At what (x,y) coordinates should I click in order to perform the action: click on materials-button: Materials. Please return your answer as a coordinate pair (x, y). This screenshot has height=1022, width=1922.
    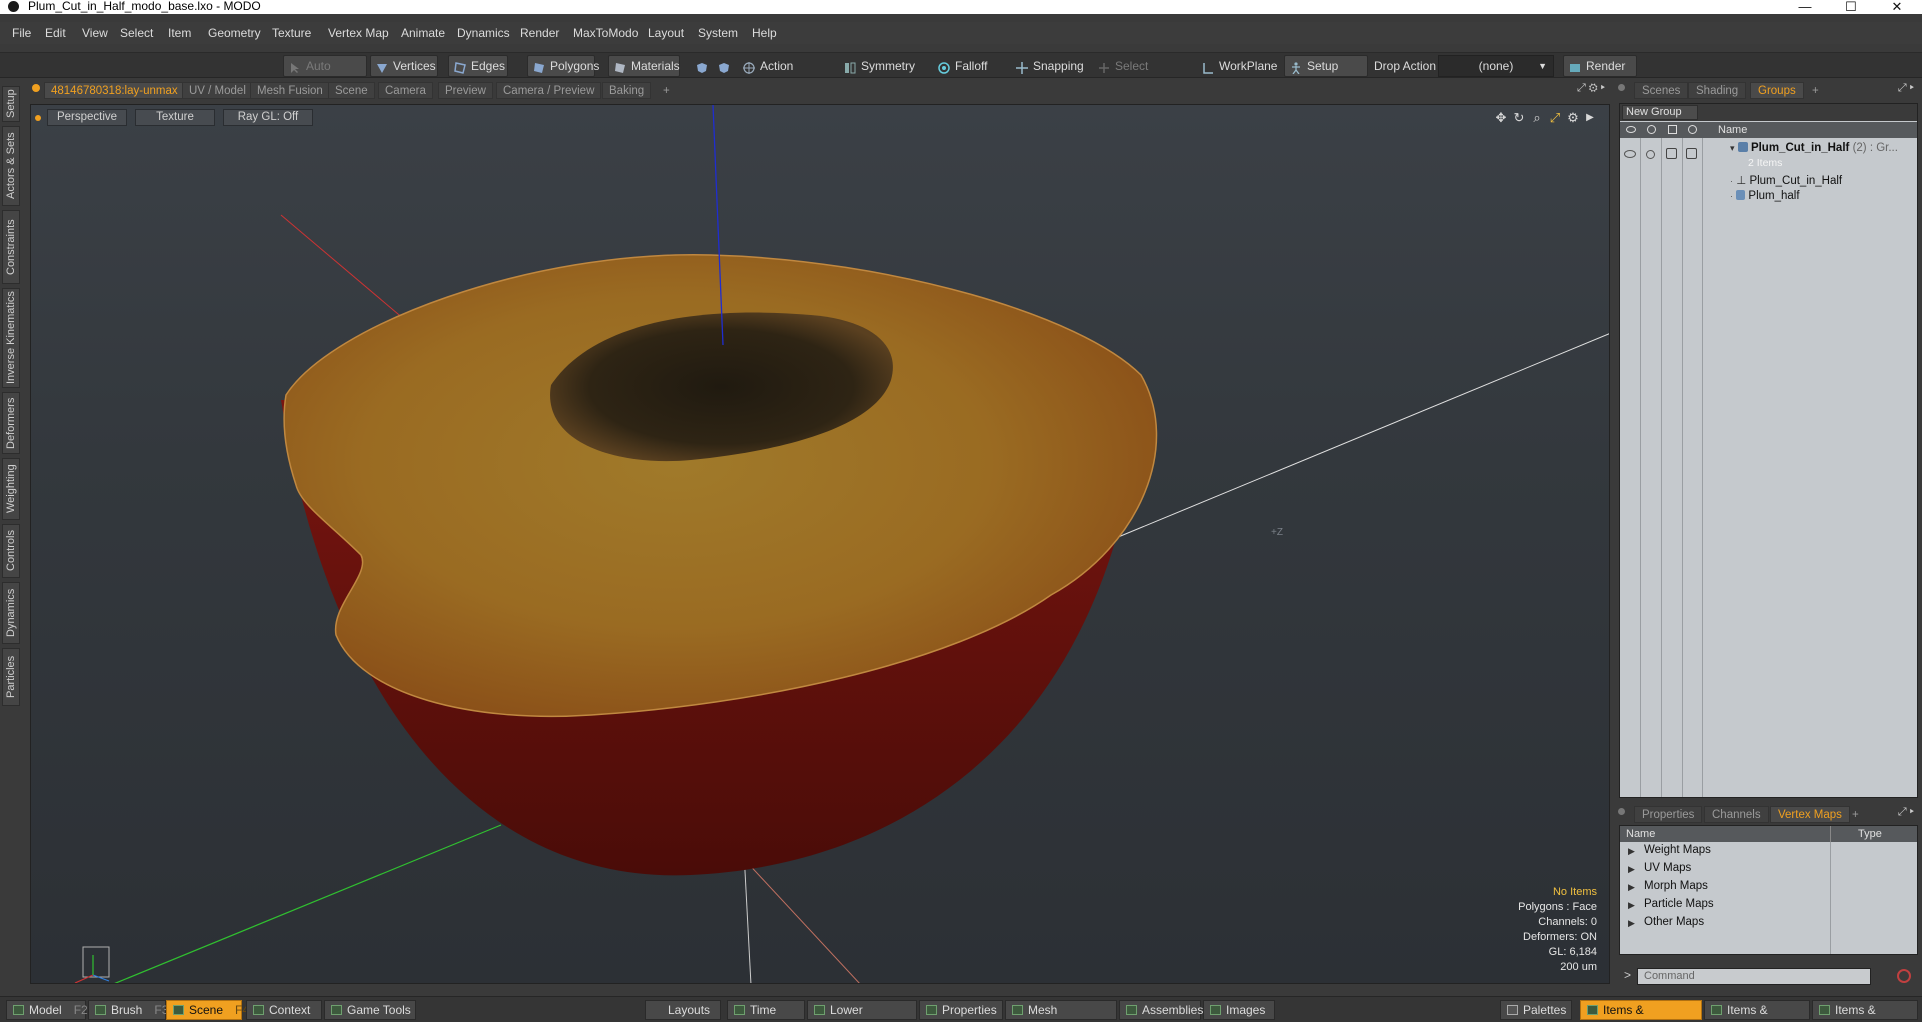
    Looking at the image, I should click on (644, 66).